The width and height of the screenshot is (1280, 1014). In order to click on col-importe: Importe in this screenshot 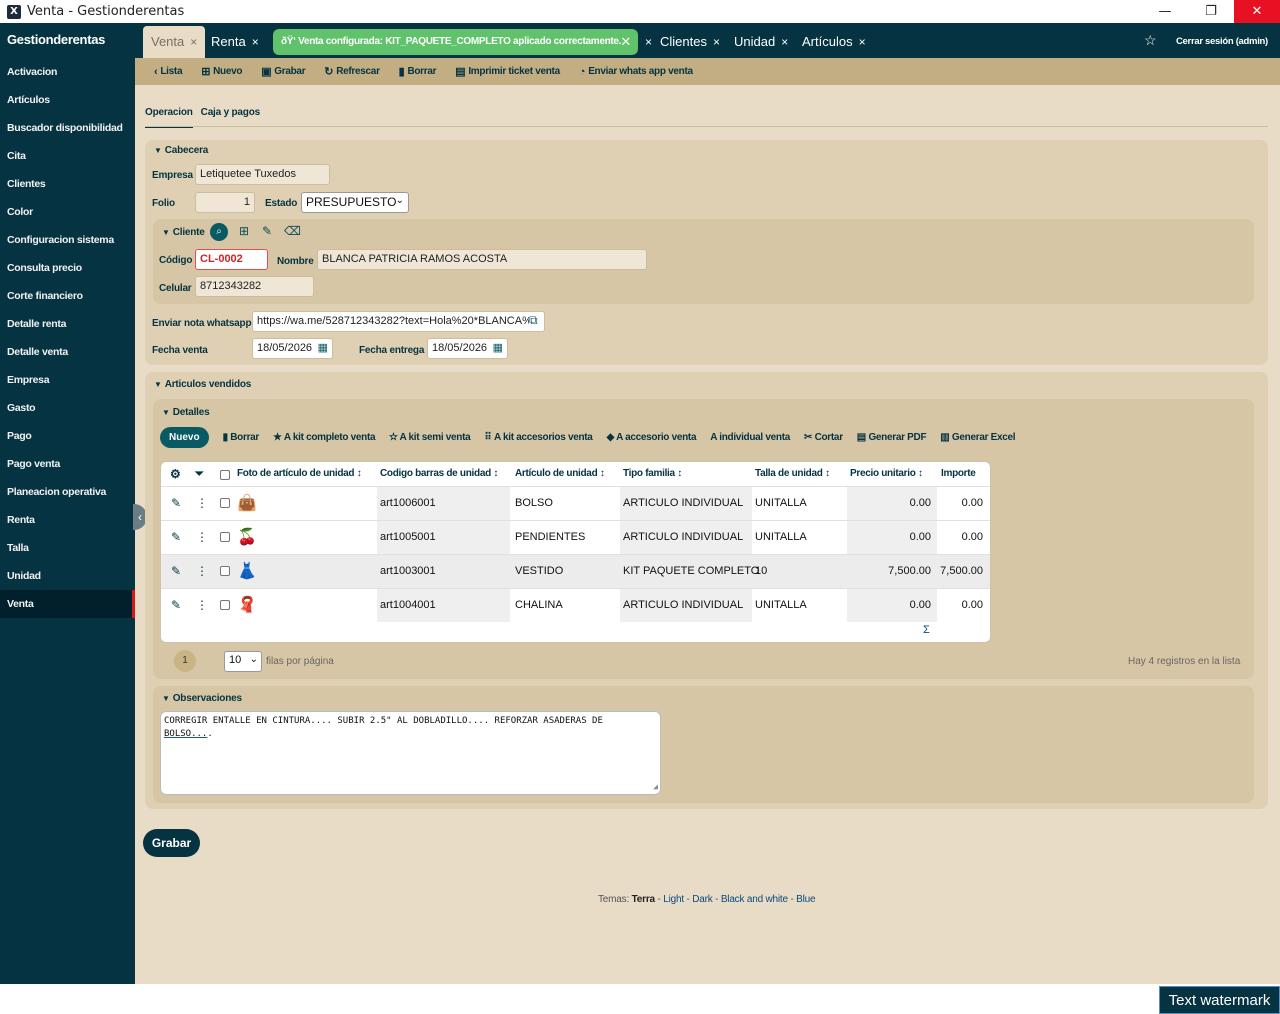, I will do `click(958, 474)`.